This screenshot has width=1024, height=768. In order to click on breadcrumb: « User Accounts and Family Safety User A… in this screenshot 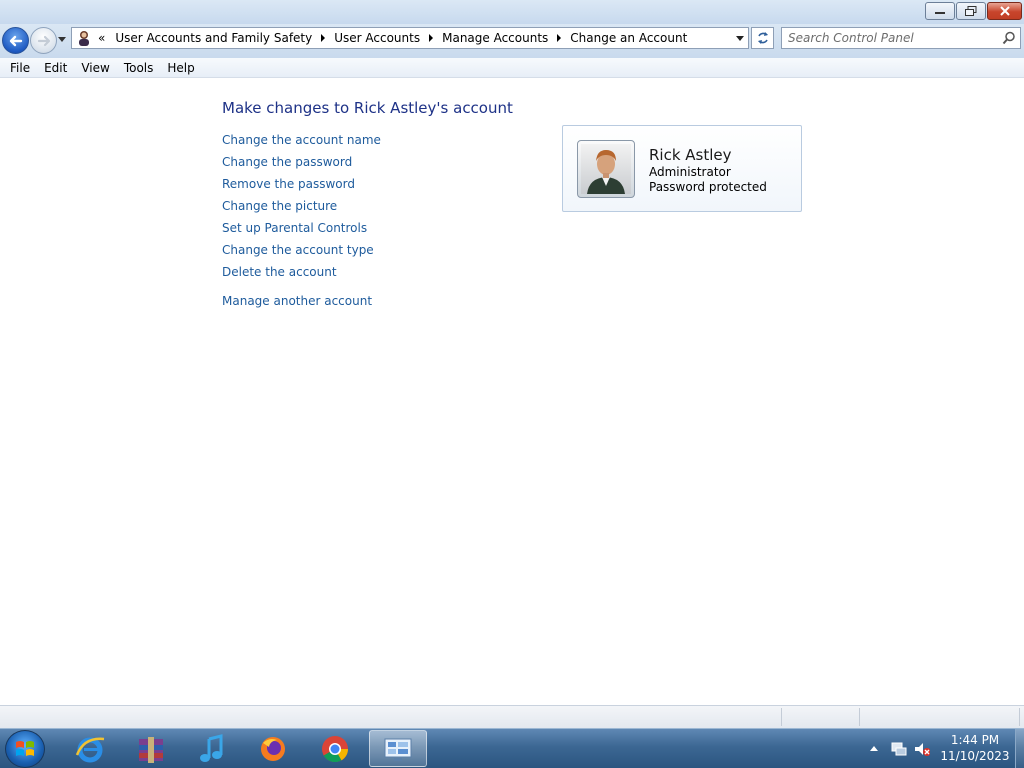, I will do `click(393, 38)`.